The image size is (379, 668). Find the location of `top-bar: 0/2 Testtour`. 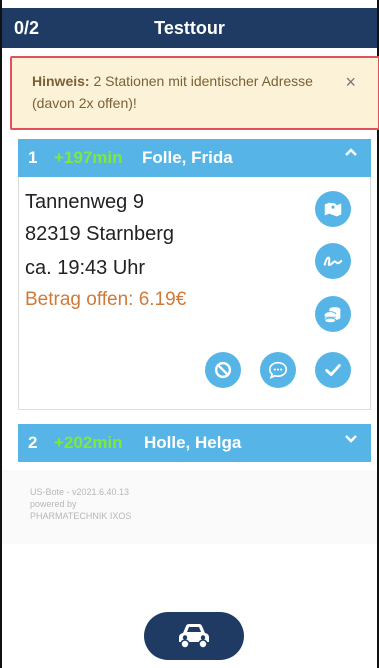

top-bar: 0/2 Testtour is located at coordinates (189, 28).